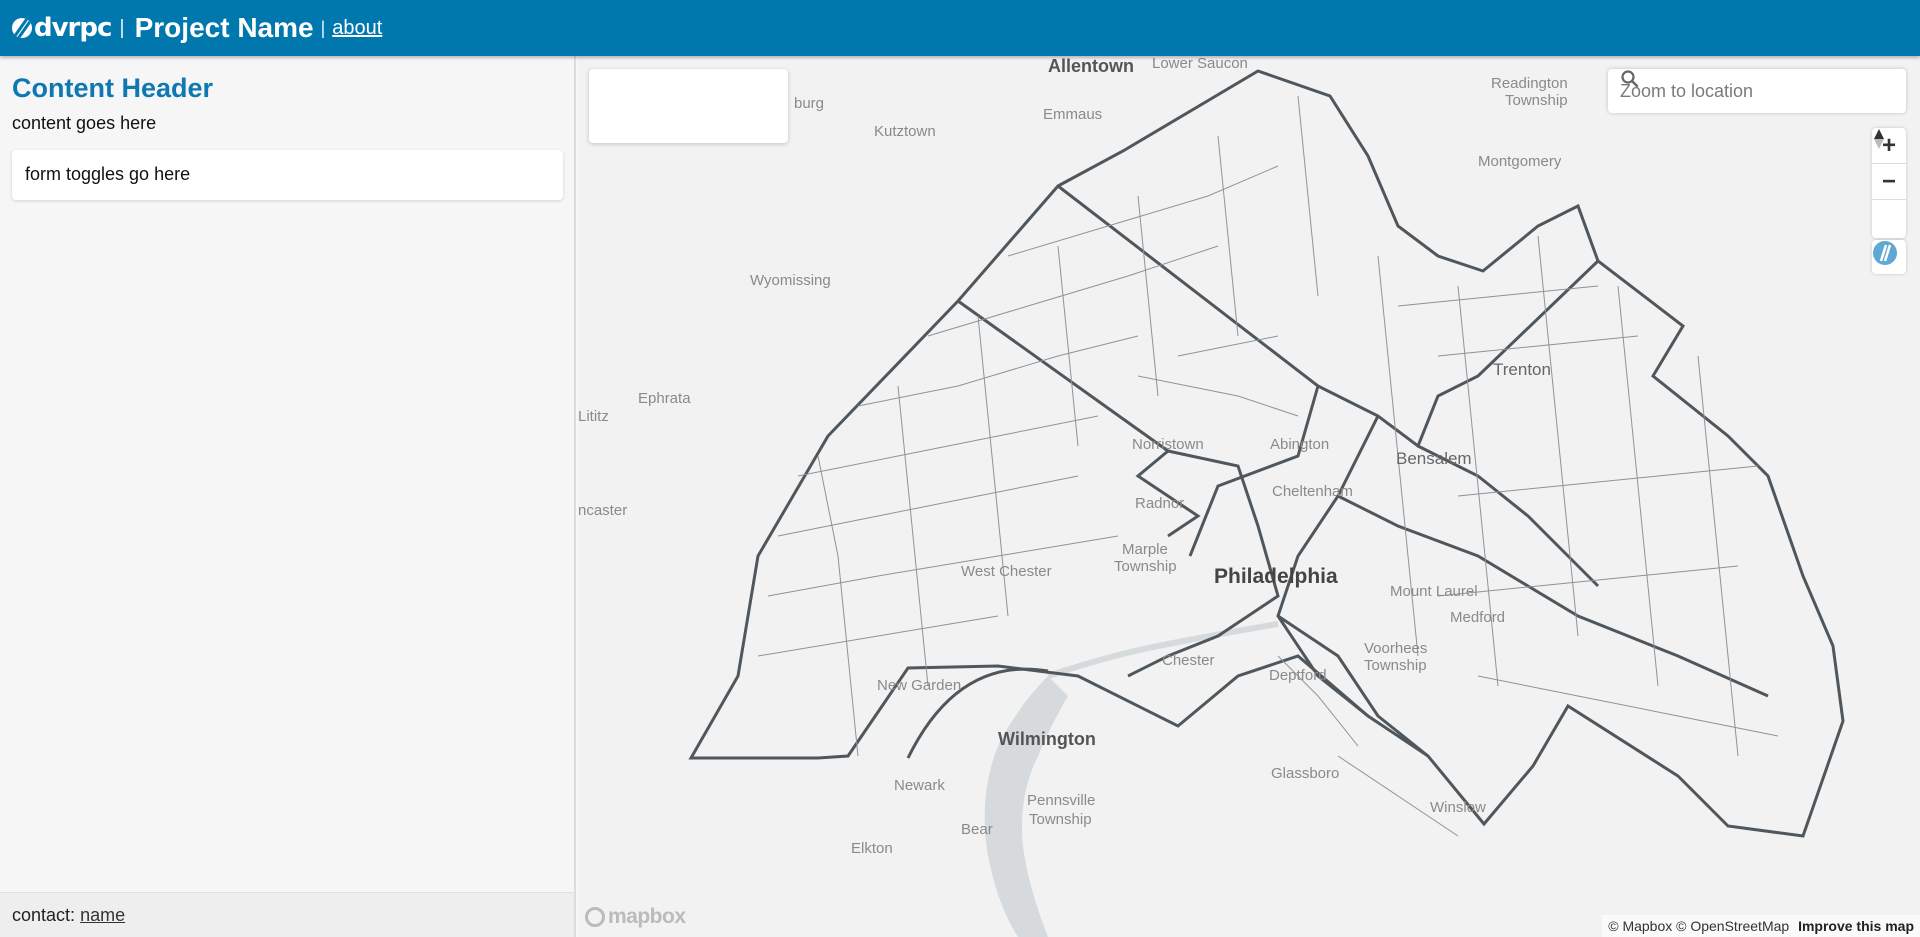 The width and height of the screenshot is (1920, 937). Describe the element at coordinates (1073, 114) in the screenshot. I see `place-label: Emmaus` at that location.